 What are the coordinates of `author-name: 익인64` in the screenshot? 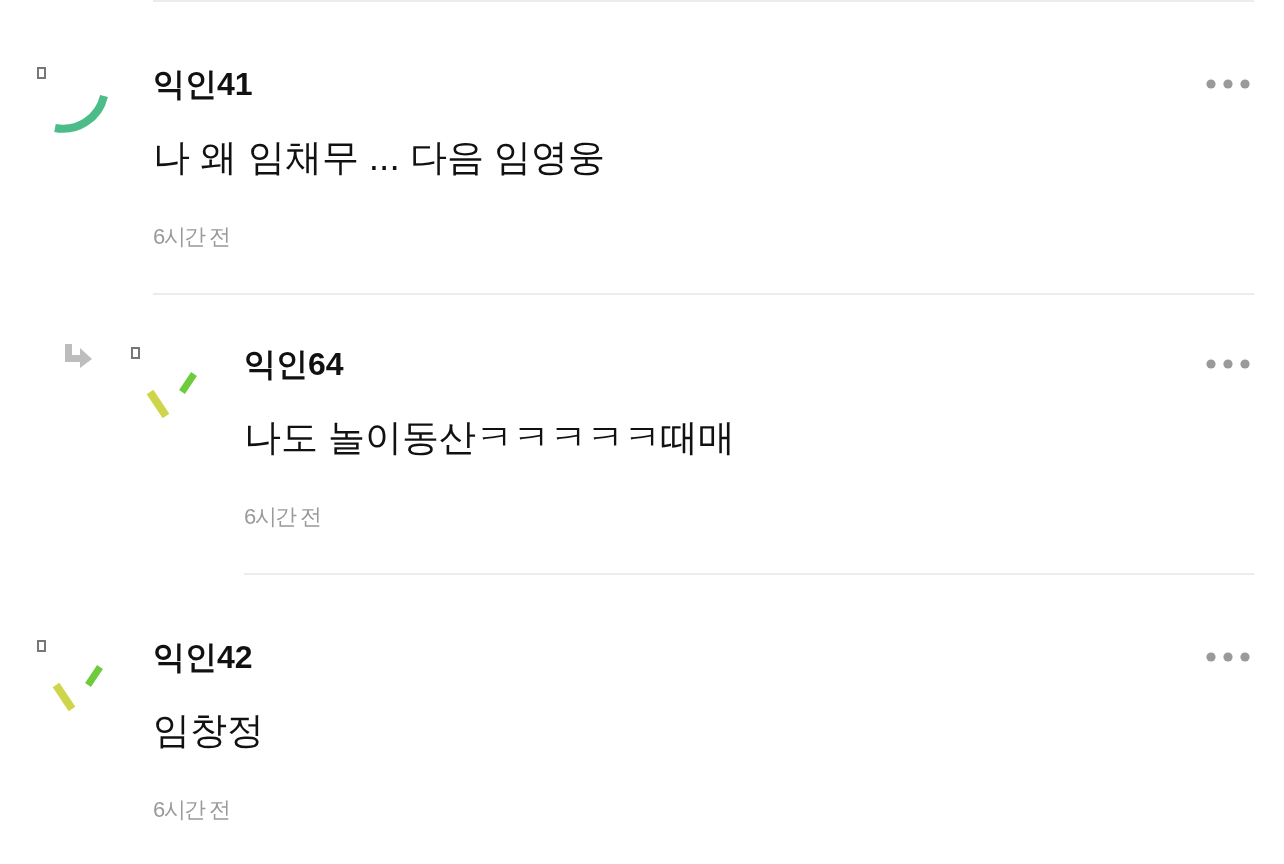 It's located at (294, 364).